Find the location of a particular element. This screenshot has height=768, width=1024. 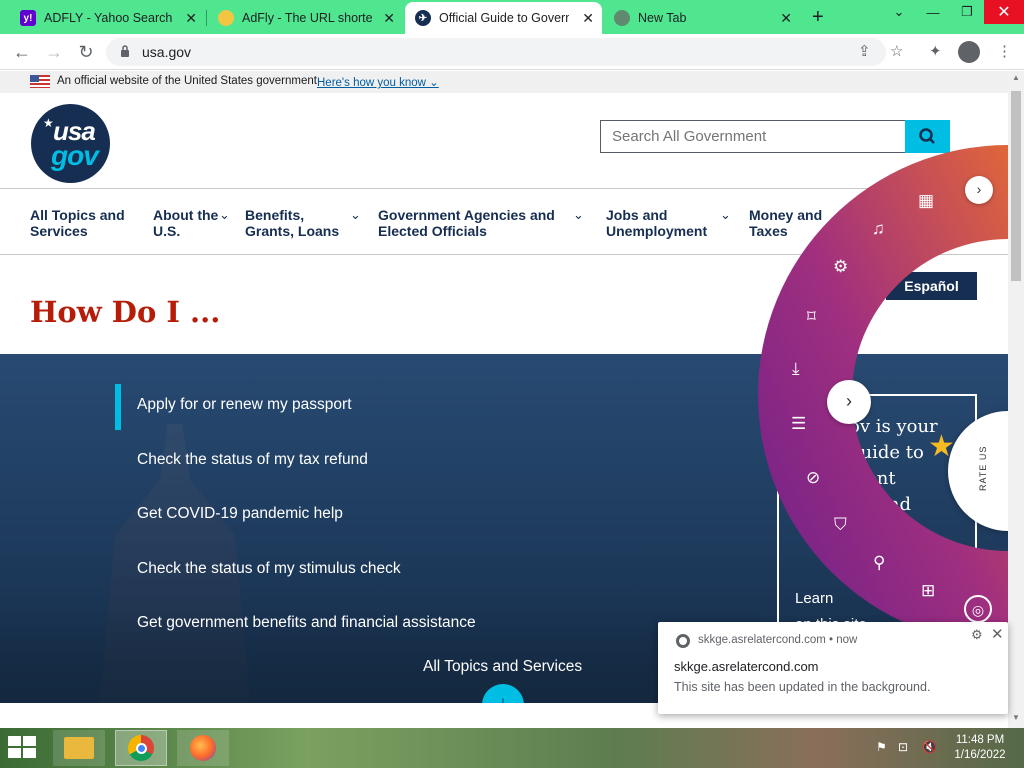

us-flag-icon is located at coordinates (40, 81).